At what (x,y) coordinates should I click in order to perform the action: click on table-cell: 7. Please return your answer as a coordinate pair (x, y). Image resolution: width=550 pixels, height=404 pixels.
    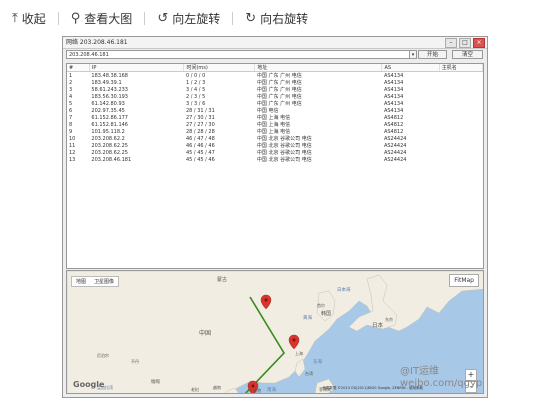
    Looking at the image, I should click on (71, 117).